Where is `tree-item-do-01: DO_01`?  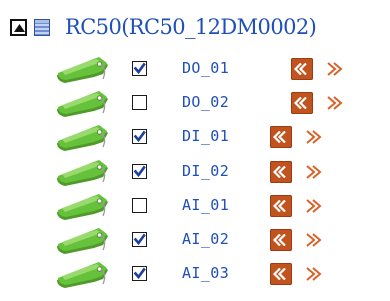 tree-item-do-01: DO_01 is located at coordinates (195, 70).